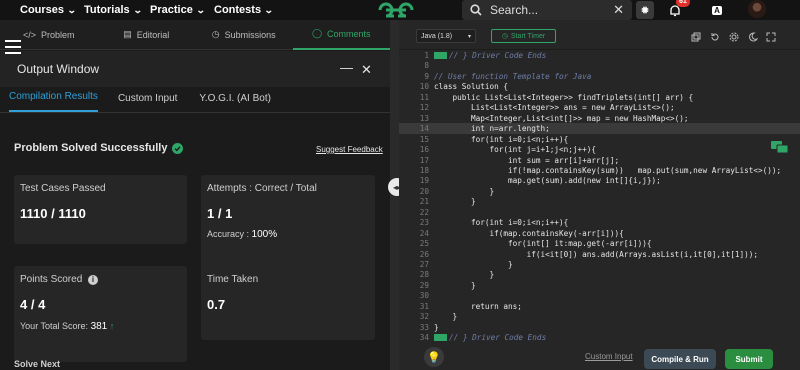 The width and height of the screenshot is (800, 370). I want to click on code-line: 17 int sum = arr[i]+arr[j];, so click(599, 160).